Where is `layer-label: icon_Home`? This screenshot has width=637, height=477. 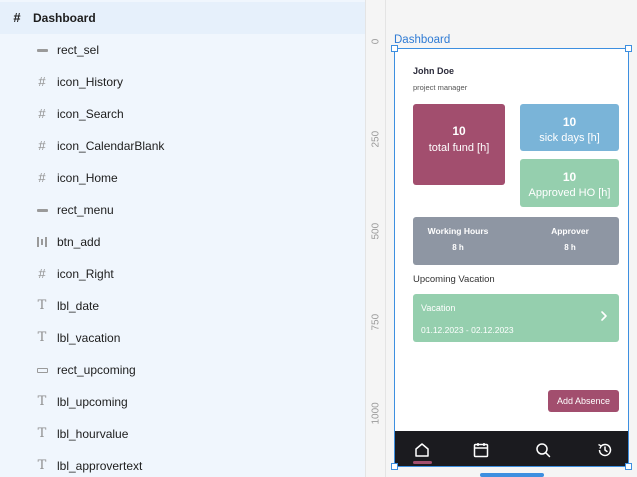 layer-label: icon_Home is located at coordinates (87, 178).